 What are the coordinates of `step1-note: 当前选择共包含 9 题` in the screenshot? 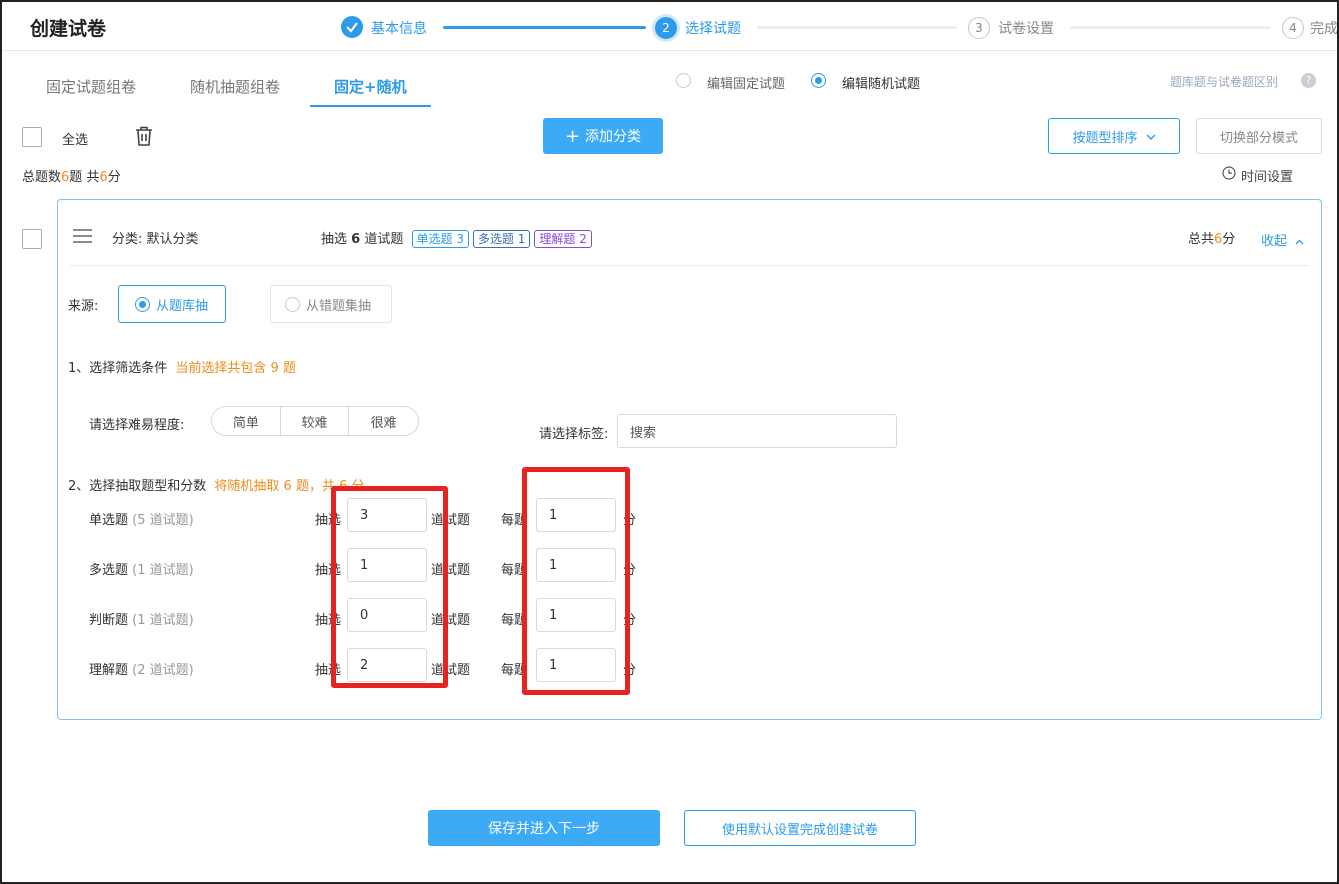 It's located at (235, 368).